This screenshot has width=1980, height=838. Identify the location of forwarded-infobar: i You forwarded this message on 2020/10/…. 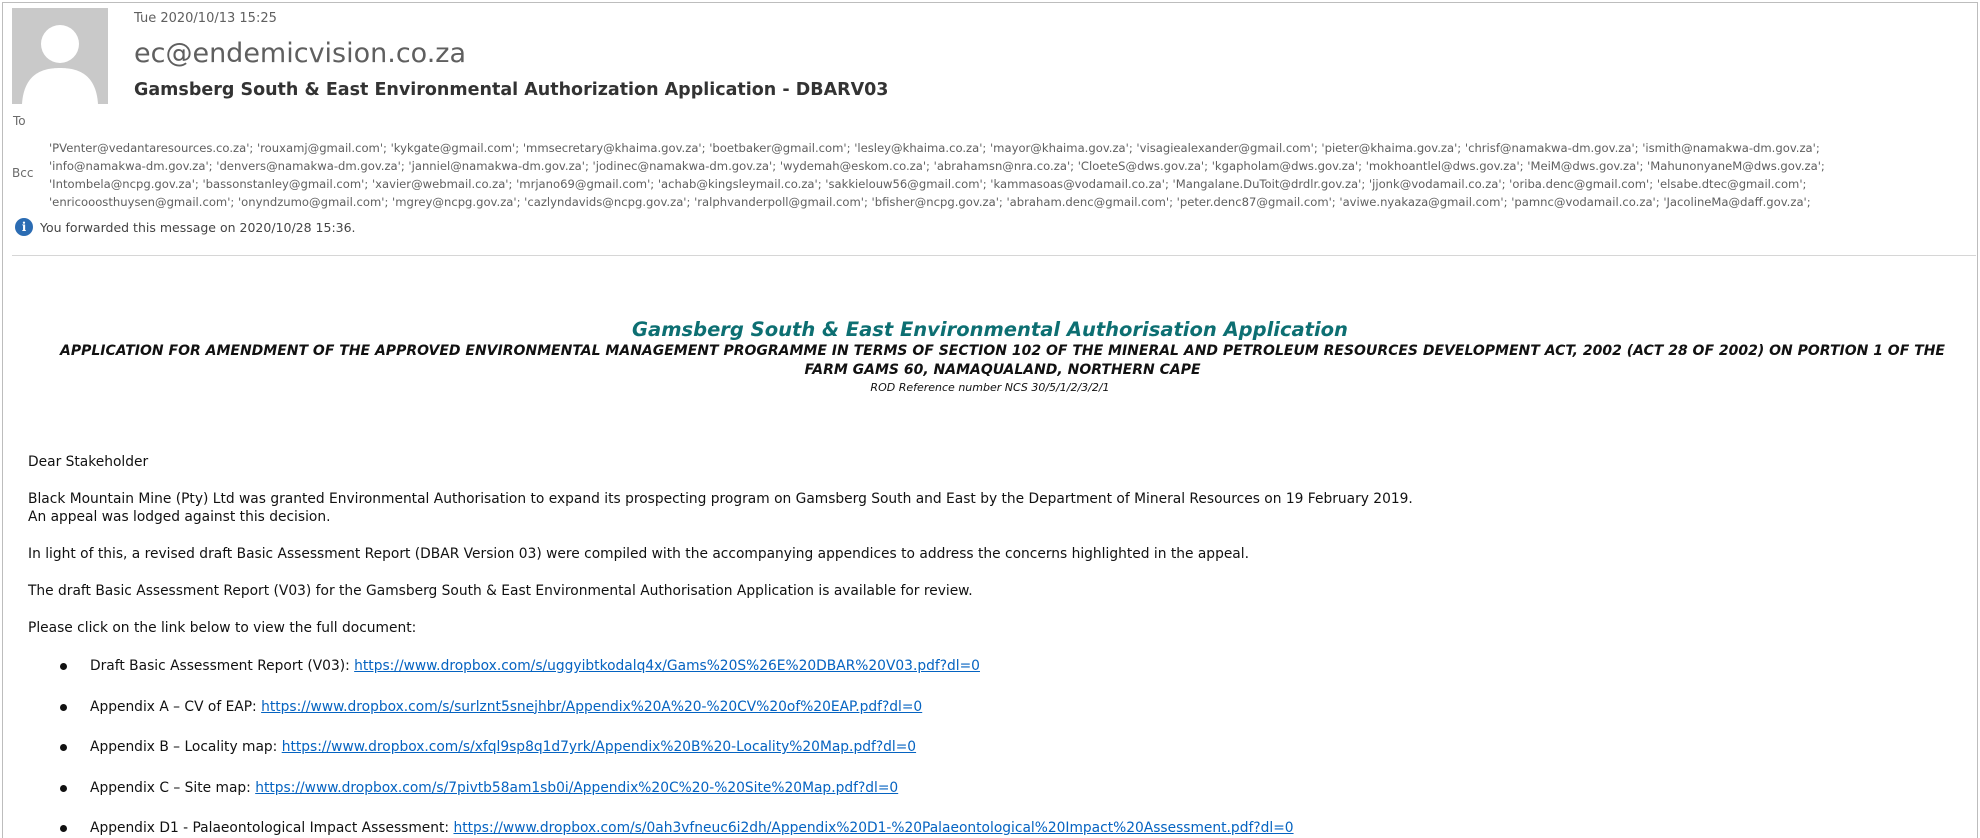
(185, 227).